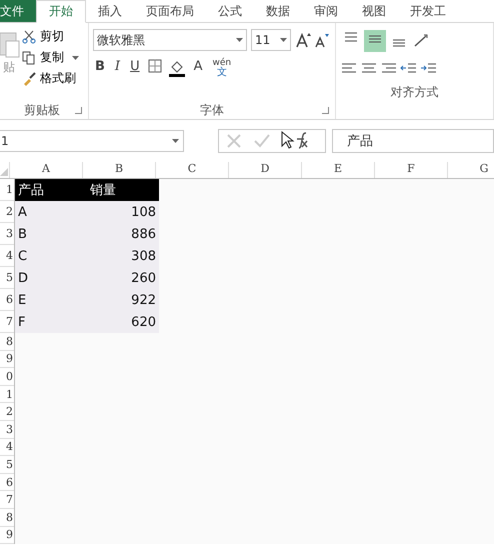 This screenshot has width=494, height=549. I want to click on scissors-icon, so click(29, 37).